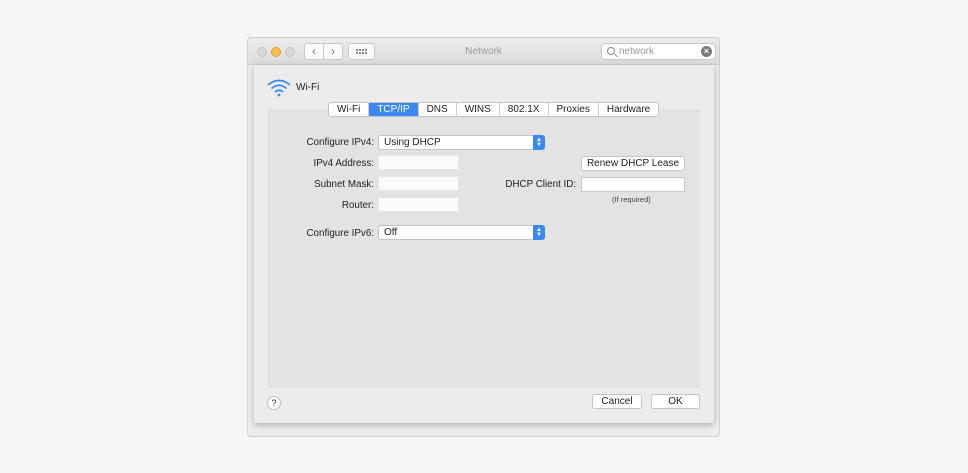 The image size is (968, 473). What do you see at coordinates (706, 51) in the screenshot?
I see `clear-search-icon: ×` at bounding box center [706, 51].